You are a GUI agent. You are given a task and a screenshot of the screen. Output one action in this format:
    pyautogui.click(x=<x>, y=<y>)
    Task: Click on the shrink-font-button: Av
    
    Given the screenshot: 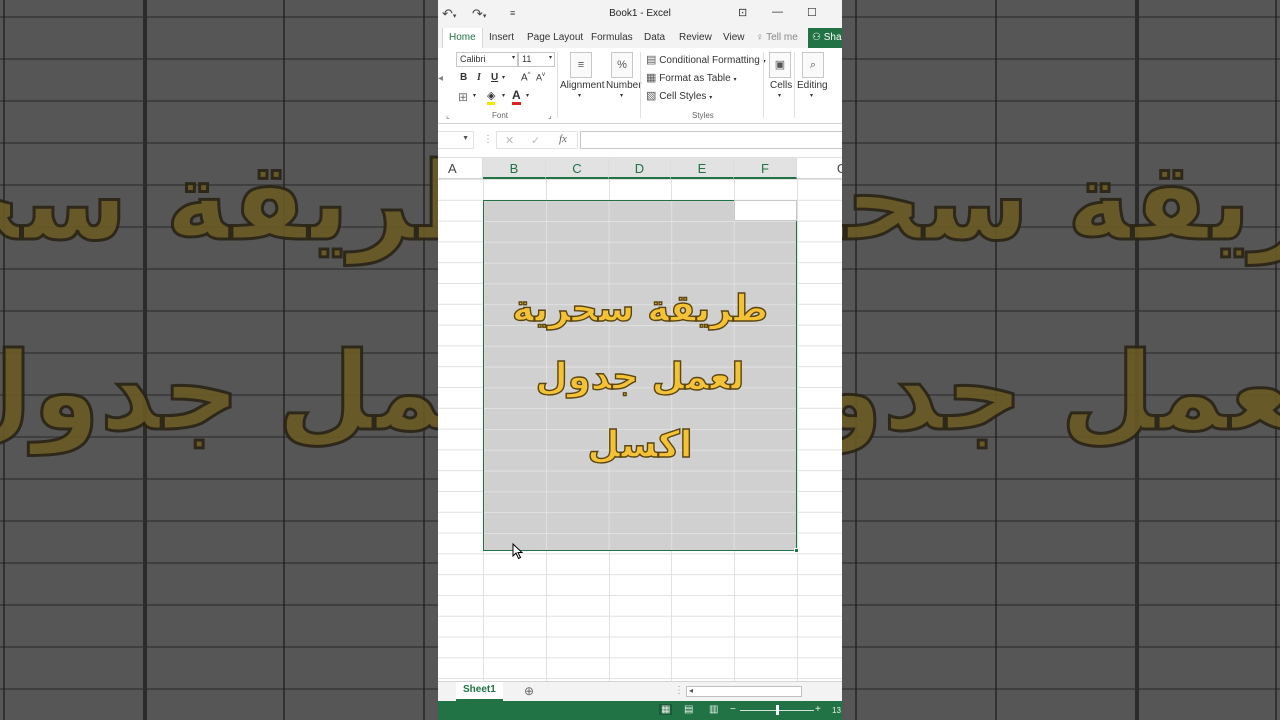 What is the action you would take?
    pyautogui.click(x=540, y=77)
    